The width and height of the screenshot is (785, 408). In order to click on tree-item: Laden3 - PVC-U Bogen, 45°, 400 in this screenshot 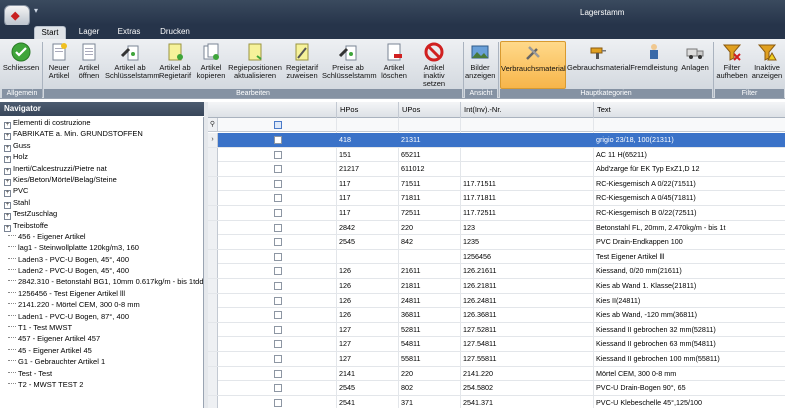, I will do `click(101, 259)`.